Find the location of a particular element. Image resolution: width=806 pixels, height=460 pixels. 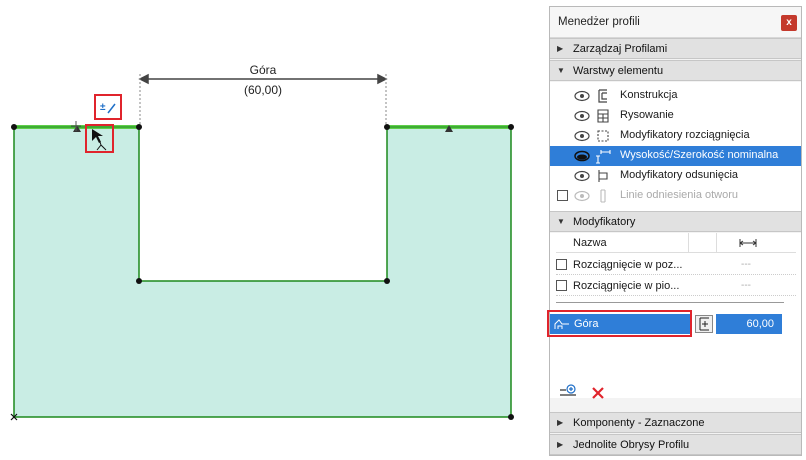

delete-modifier-icon is located at coordinates (598, 393).